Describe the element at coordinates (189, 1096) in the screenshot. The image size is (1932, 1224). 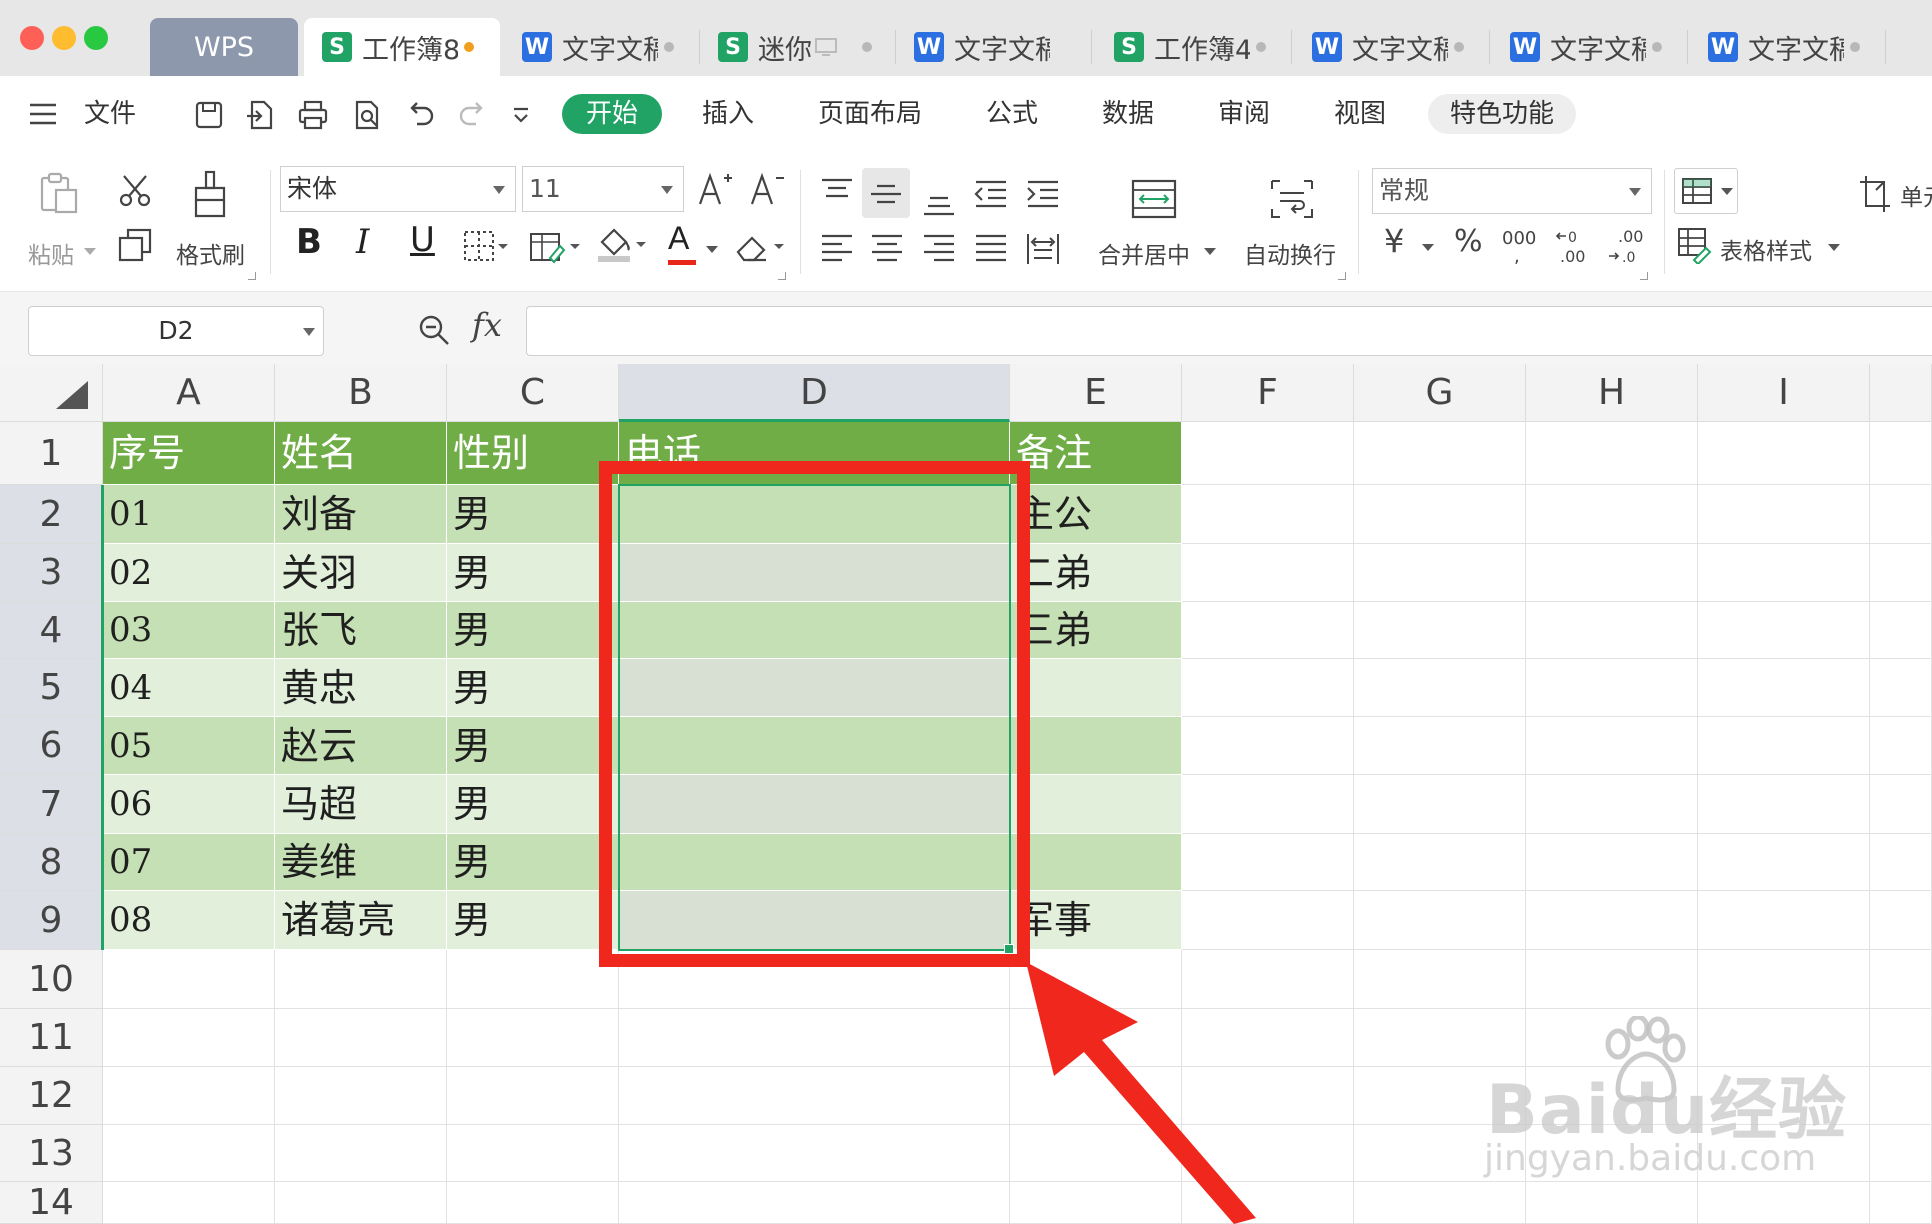
I see `cell-a12` at that location.